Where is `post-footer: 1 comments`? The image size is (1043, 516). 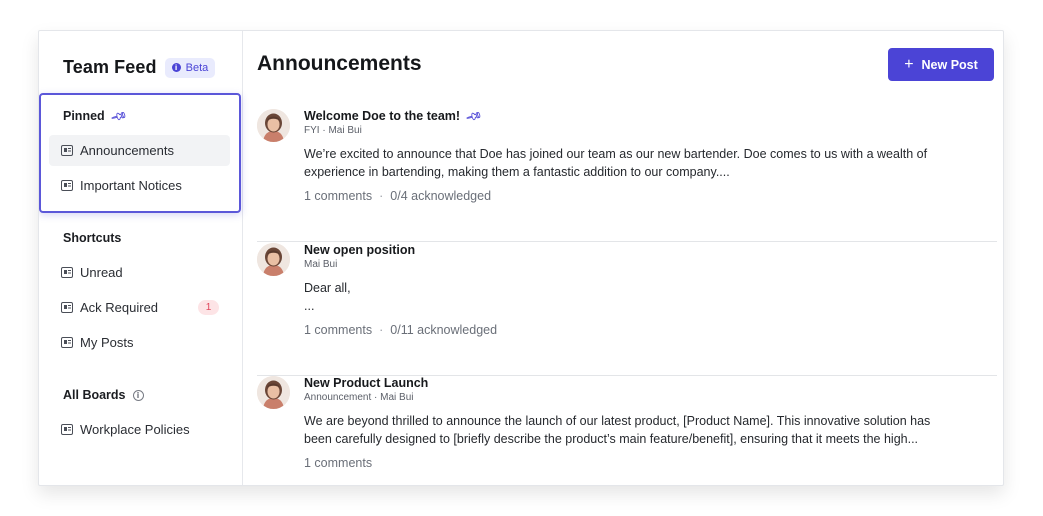
post-footer: 1 comments is located at coordinates (338, 463).